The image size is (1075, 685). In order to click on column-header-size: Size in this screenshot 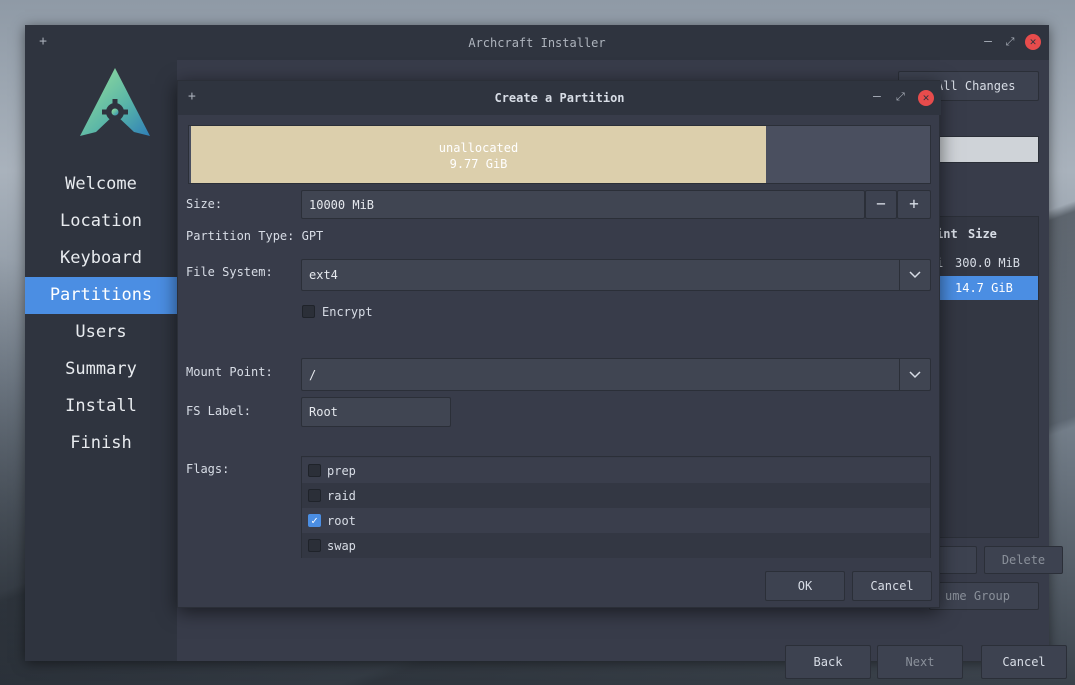, I will do `click(982, 234)`.